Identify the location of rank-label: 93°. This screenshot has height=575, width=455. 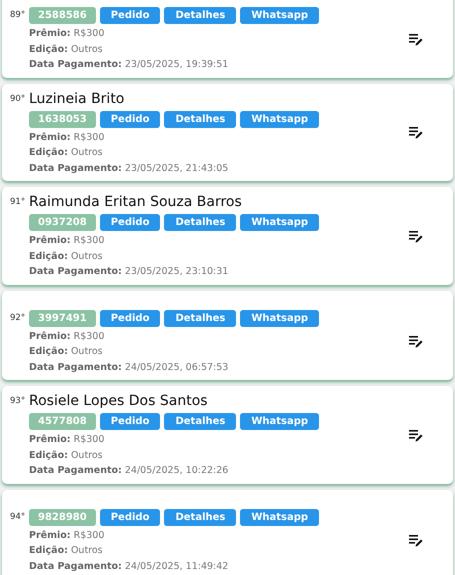
(18, 401).